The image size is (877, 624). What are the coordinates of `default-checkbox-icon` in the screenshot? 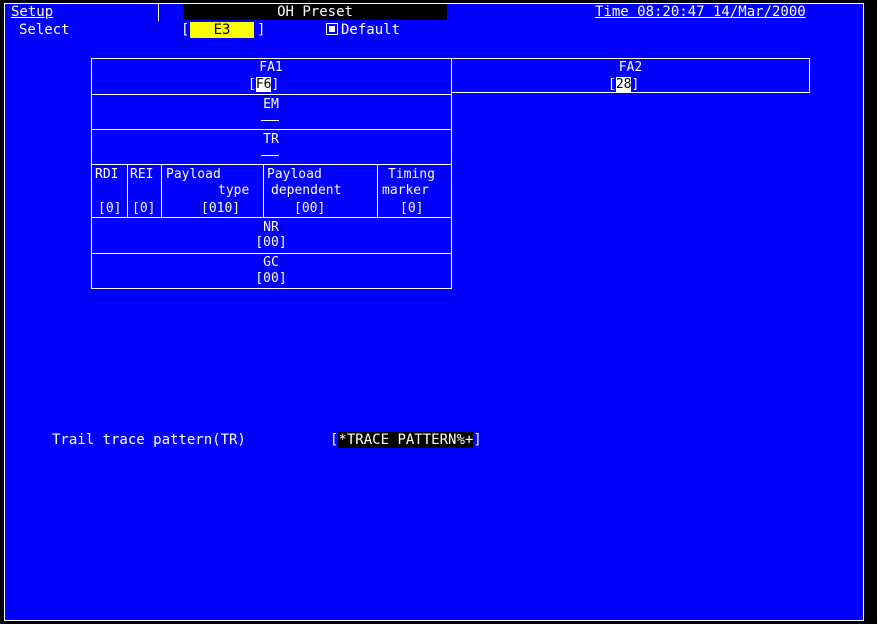 It's located at (332, 29).